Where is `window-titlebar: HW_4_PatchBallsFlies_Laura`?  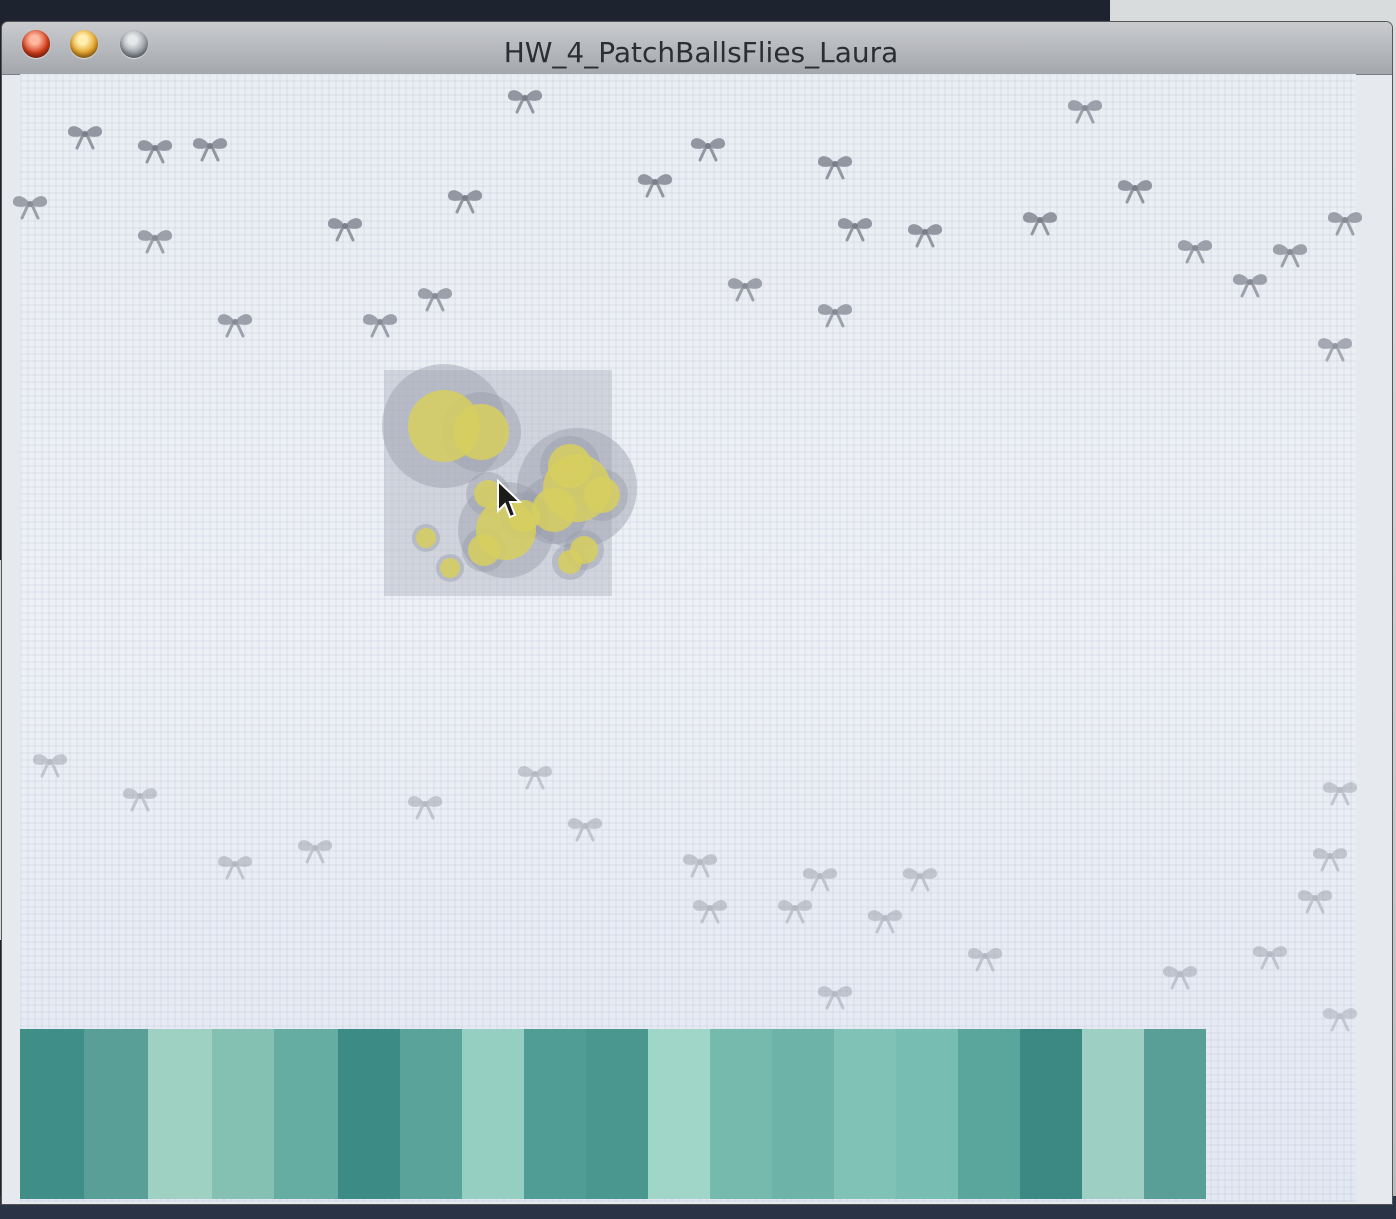 window-titlebar: HW_4_PatchBallsFlies_Laura is located at coordinates (697, 48).